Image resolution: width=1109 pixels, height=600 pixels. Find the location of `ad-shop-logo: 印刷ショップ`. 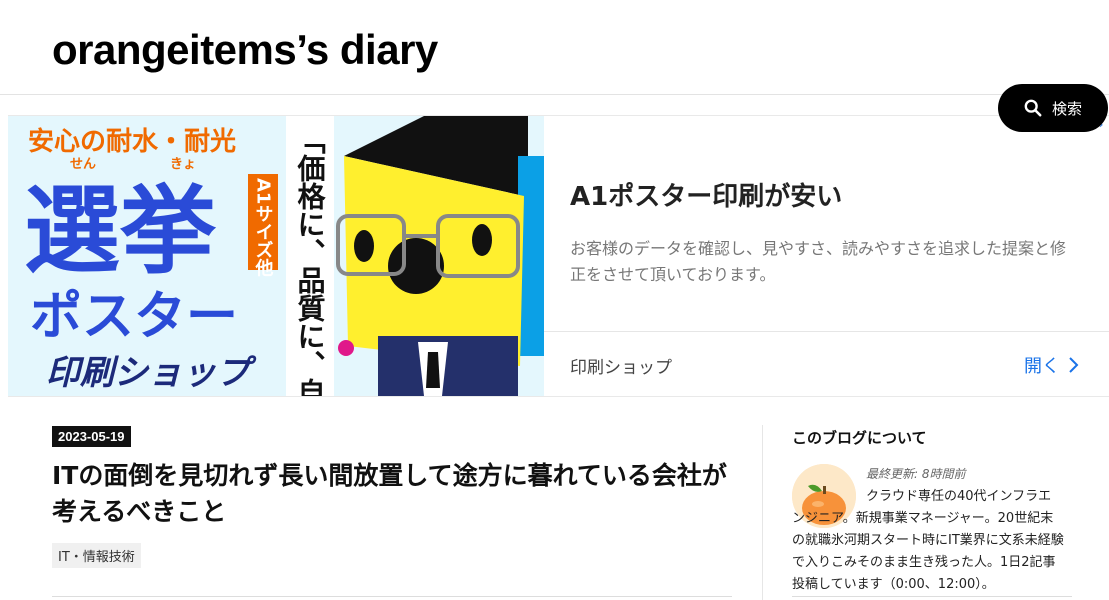

ad-shop-logo: 印刷ショップ is located at coordinates (151, 373).